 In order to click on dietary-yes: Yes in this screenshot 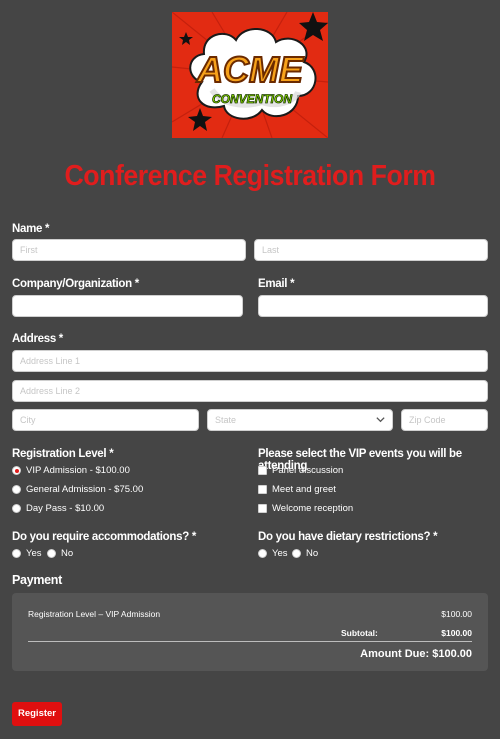, I will do `click(273, 553)`.